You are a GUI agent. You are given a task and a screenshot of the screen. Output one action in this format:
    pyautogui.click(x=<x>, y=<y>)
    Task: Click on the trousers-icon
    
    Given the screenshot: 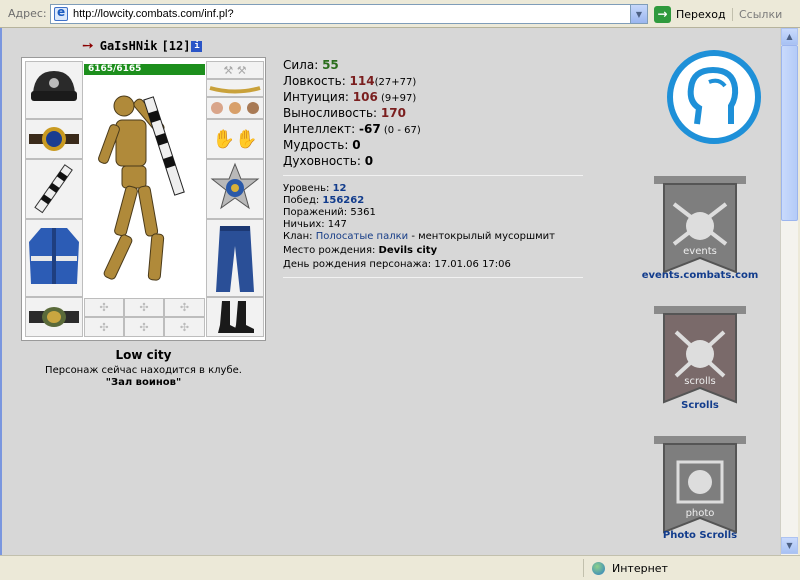 What is the action you would take?
    pyautogui.click(x=235, y=259)
    